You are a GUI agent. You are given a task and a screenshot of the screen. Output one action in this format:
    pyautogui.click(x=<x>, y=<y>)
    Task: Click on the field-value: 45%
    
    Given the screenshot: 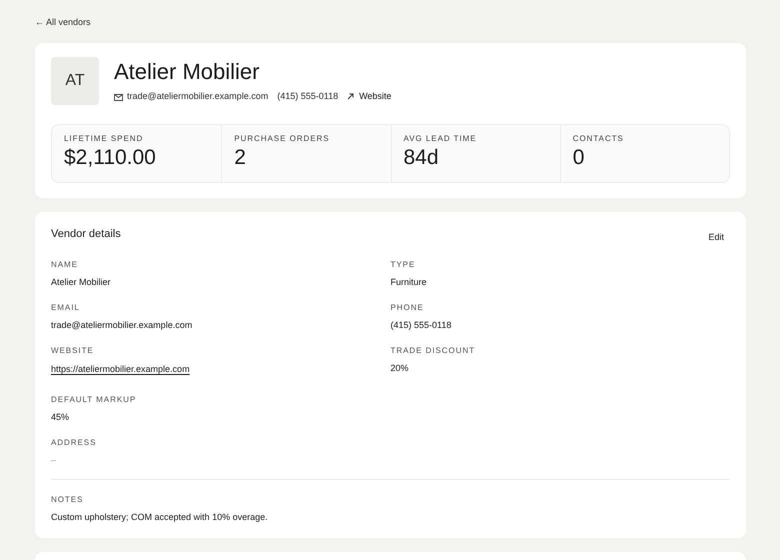 What is the action you would take?
    pyautogui.click(x=60, y=416)
    